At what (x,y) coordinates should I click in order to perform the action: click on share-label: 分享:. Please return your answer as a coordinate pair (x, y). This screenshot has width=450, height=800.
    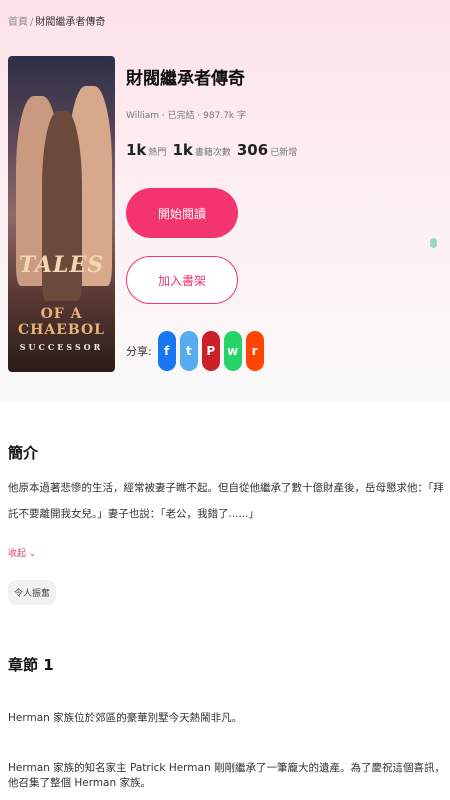
    Looking at the image, I should click on (139, 351).